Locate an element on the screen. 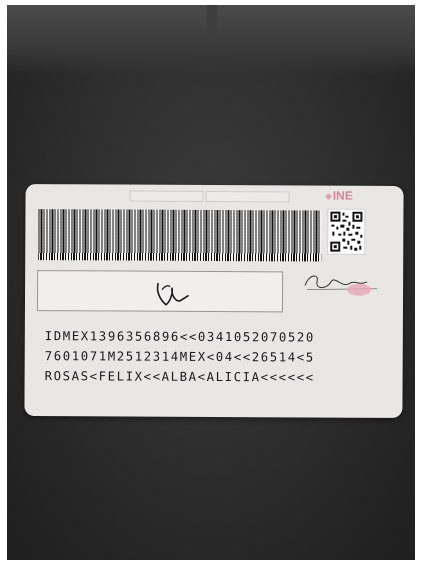 The height and width of the screenshot is (565, 422). table-surface-highlight is located at coordinates (211, 40).